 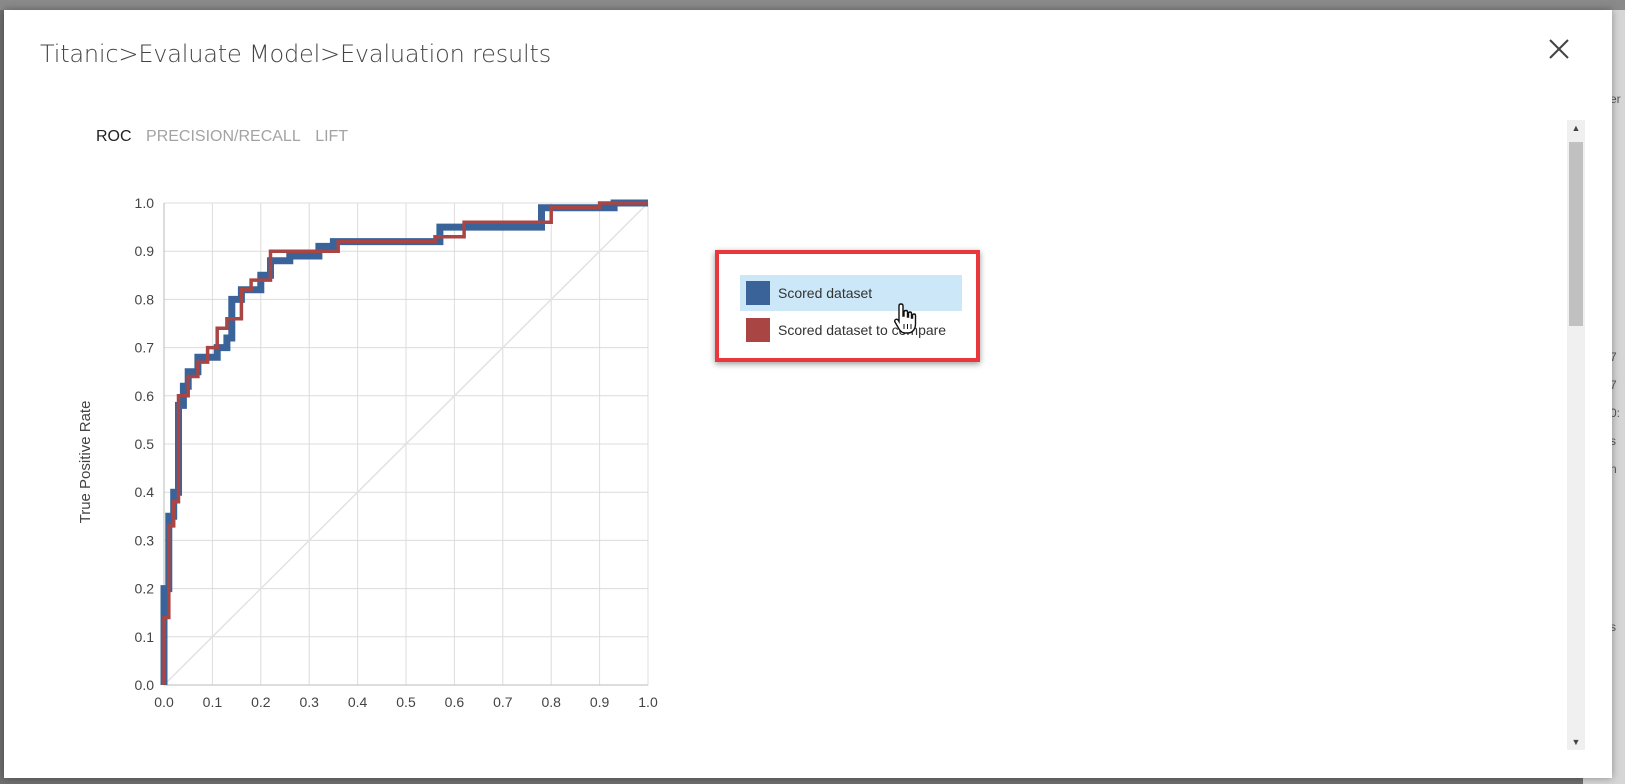 What do you see at coordinates (600, 702) in the screenshot?
I see `x-tick-label: 0.9` at bounding box center [600, 702].